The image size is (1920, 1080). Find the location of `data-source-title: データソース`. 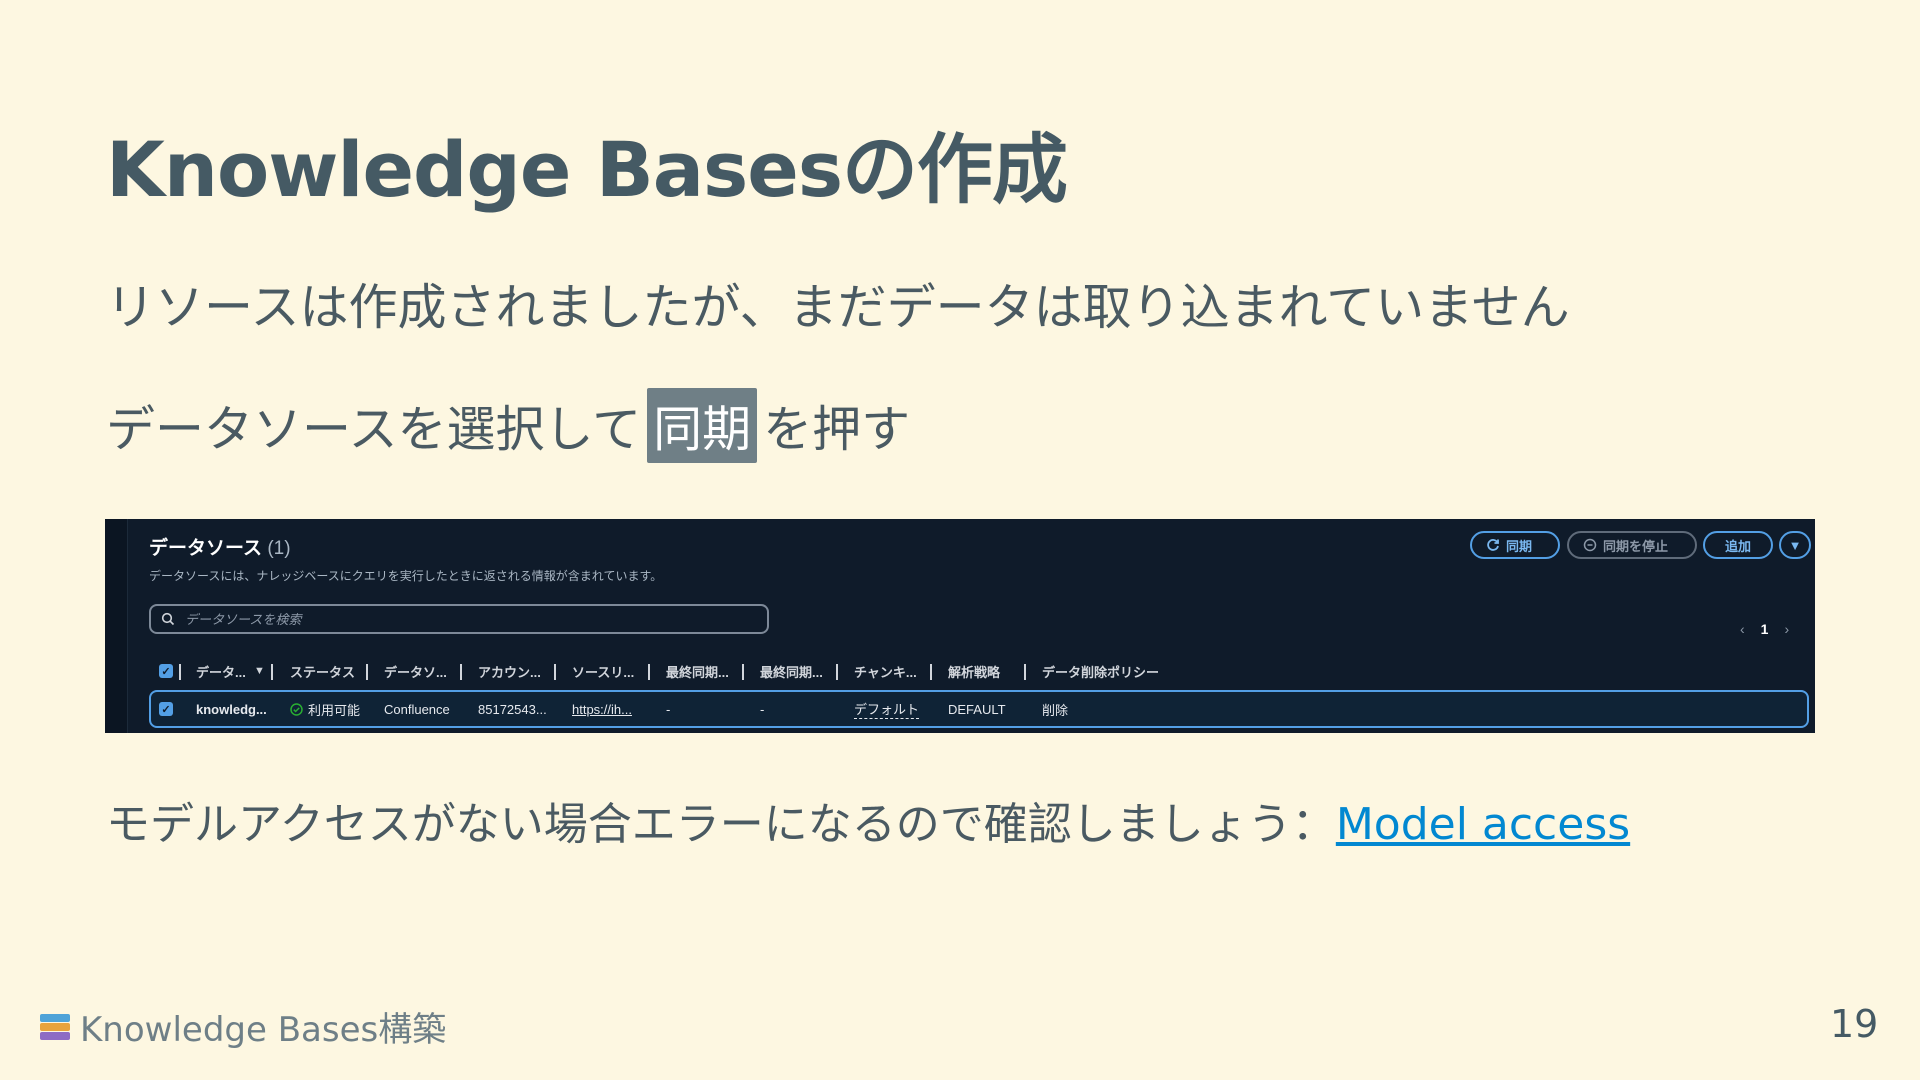

data-source-title: データソース is located at coordinates (206, 548).